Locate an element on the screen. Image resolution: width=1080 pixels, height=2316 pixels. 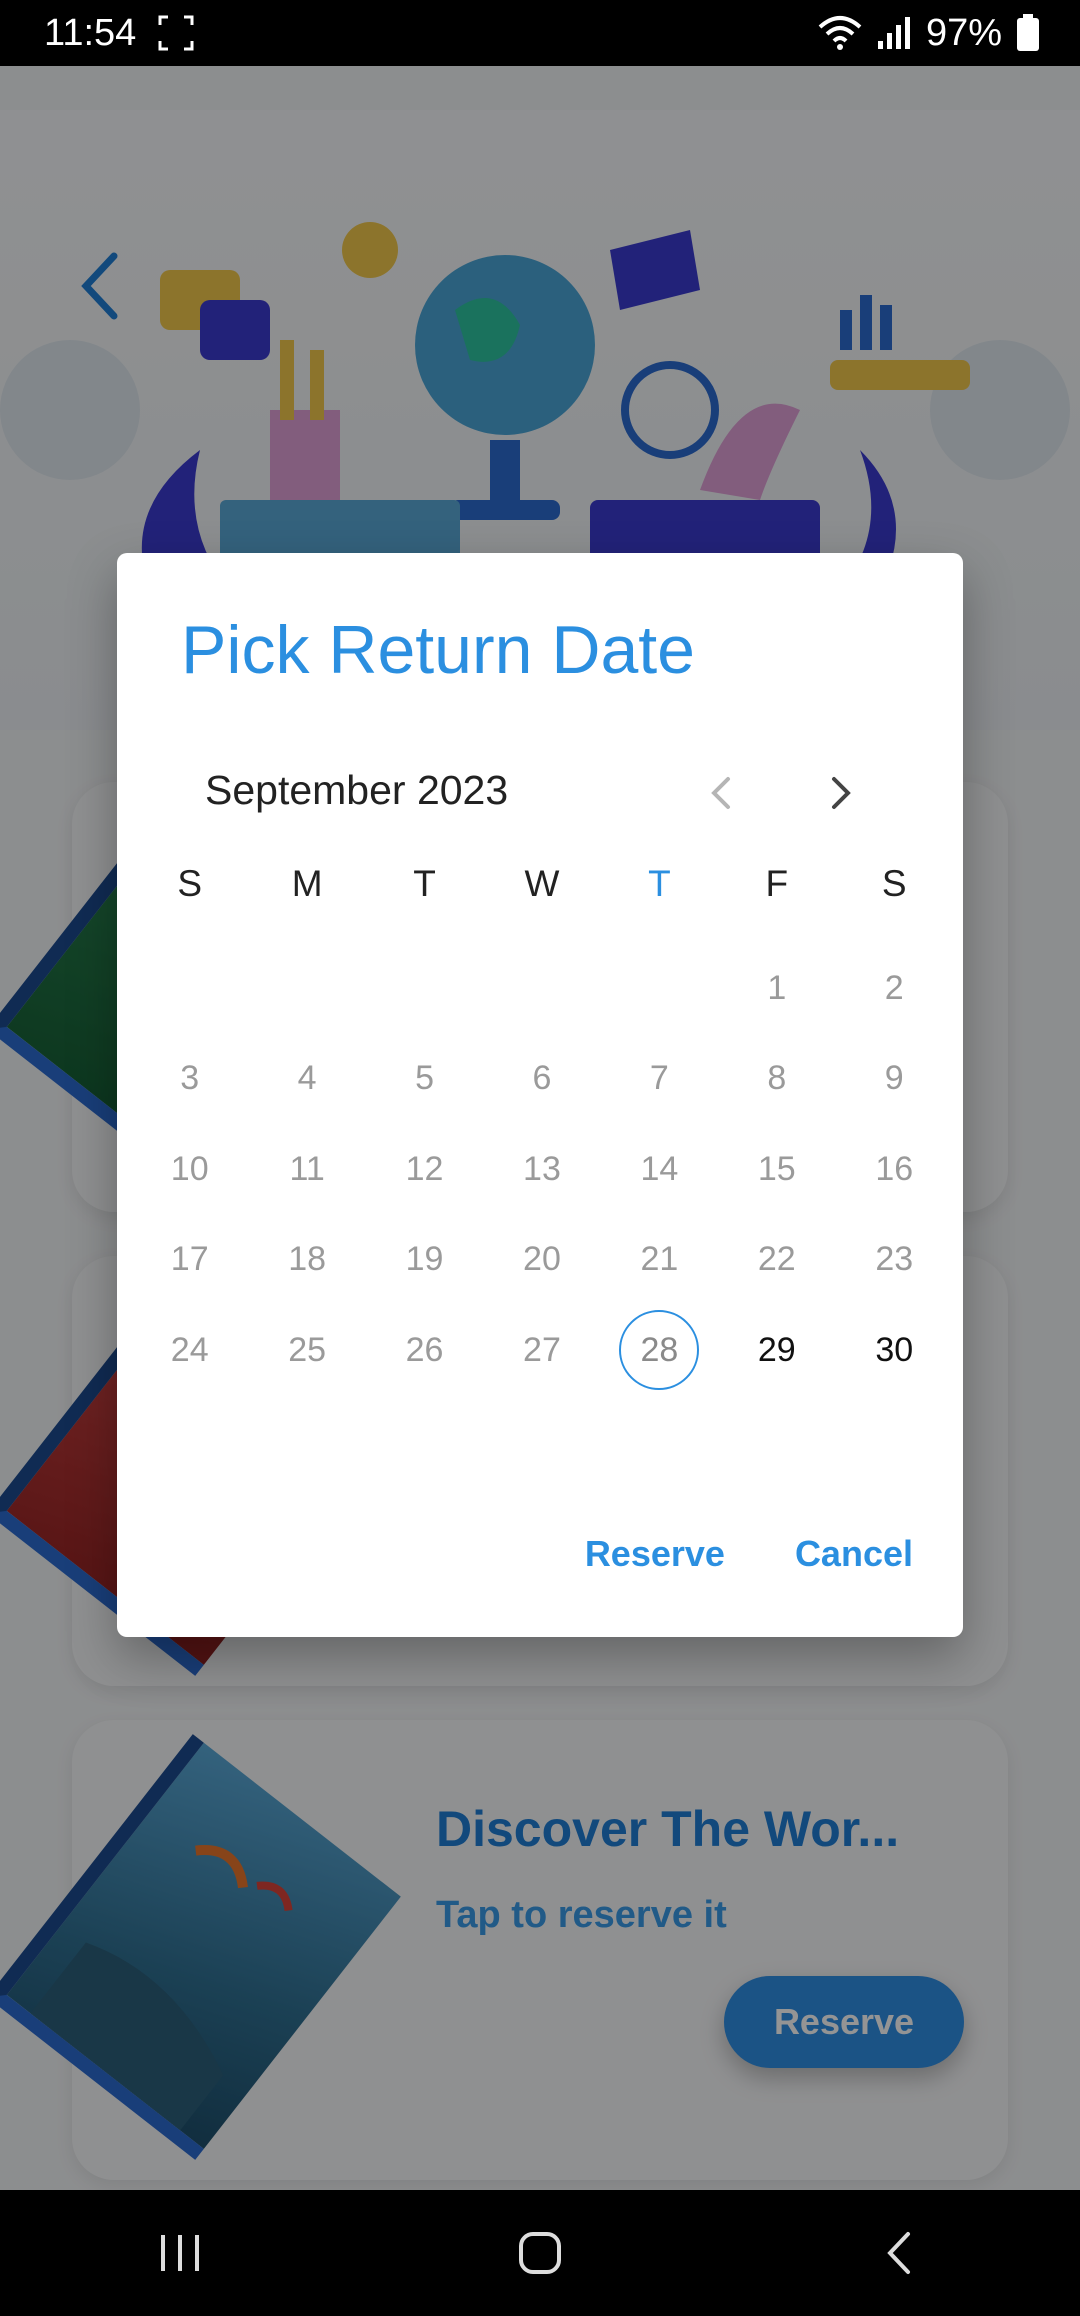
calendar-day: 7 is located at coordinates (659, 1079).